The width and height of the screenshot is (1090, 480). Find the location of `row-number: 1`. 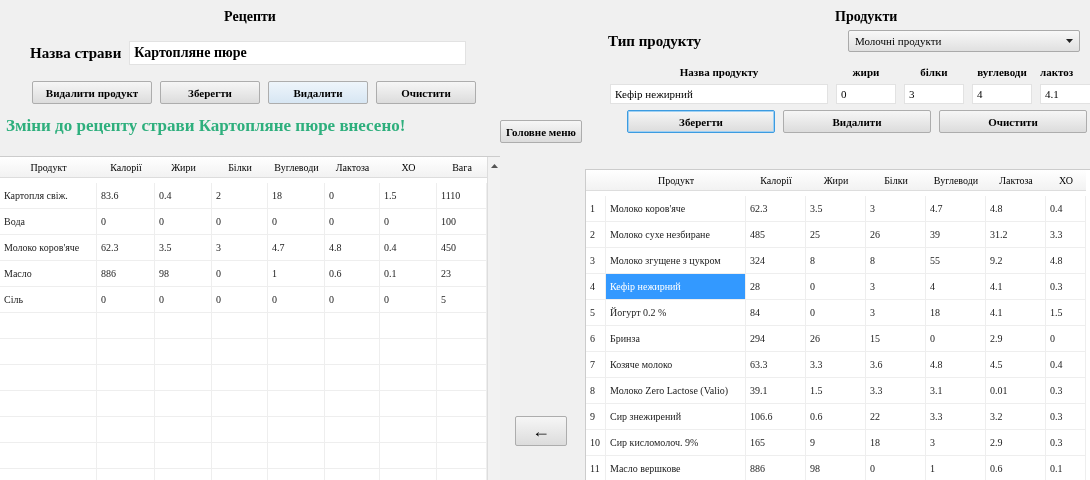

row-number: 1 is located at coordinates (596, 209).